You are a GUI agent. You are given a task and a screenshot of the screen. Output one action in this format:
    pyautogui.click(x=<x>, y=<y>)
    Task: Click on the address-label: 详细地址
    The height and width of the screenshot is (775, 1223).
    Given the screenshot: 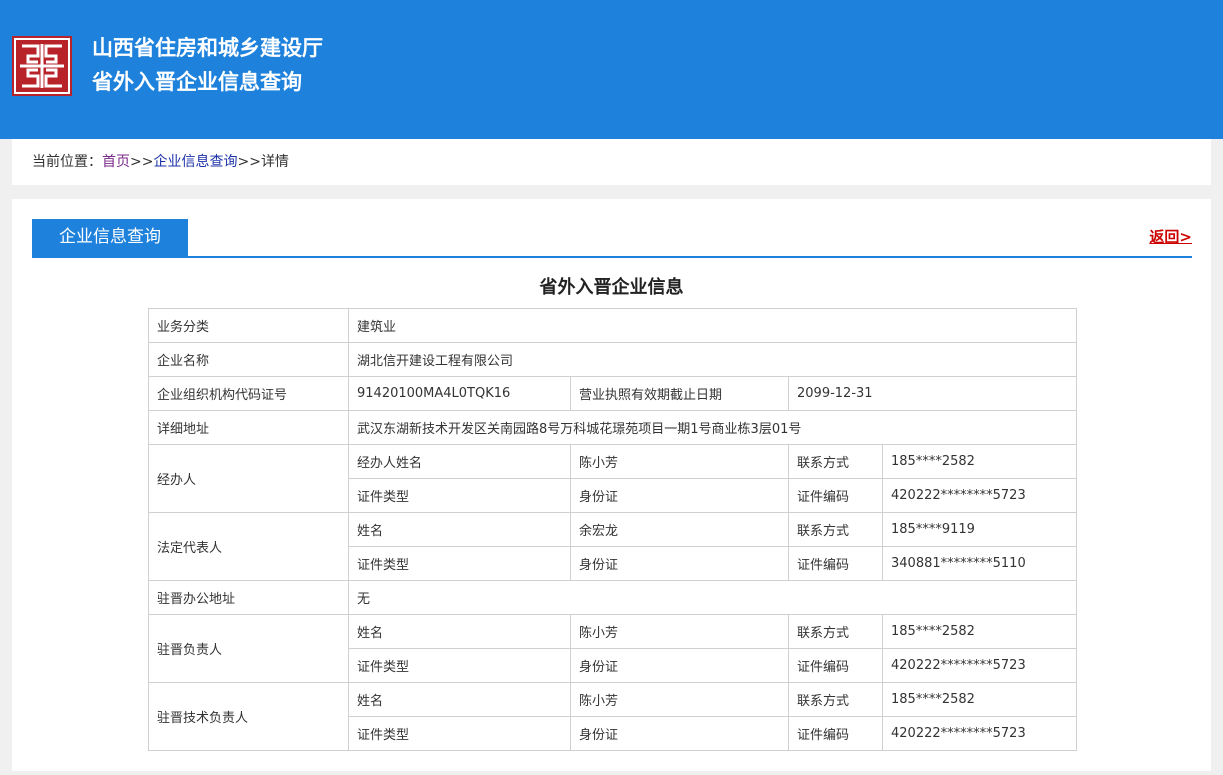 What is the action you would take?
    pyautogui.click(x=248, y=427)
    